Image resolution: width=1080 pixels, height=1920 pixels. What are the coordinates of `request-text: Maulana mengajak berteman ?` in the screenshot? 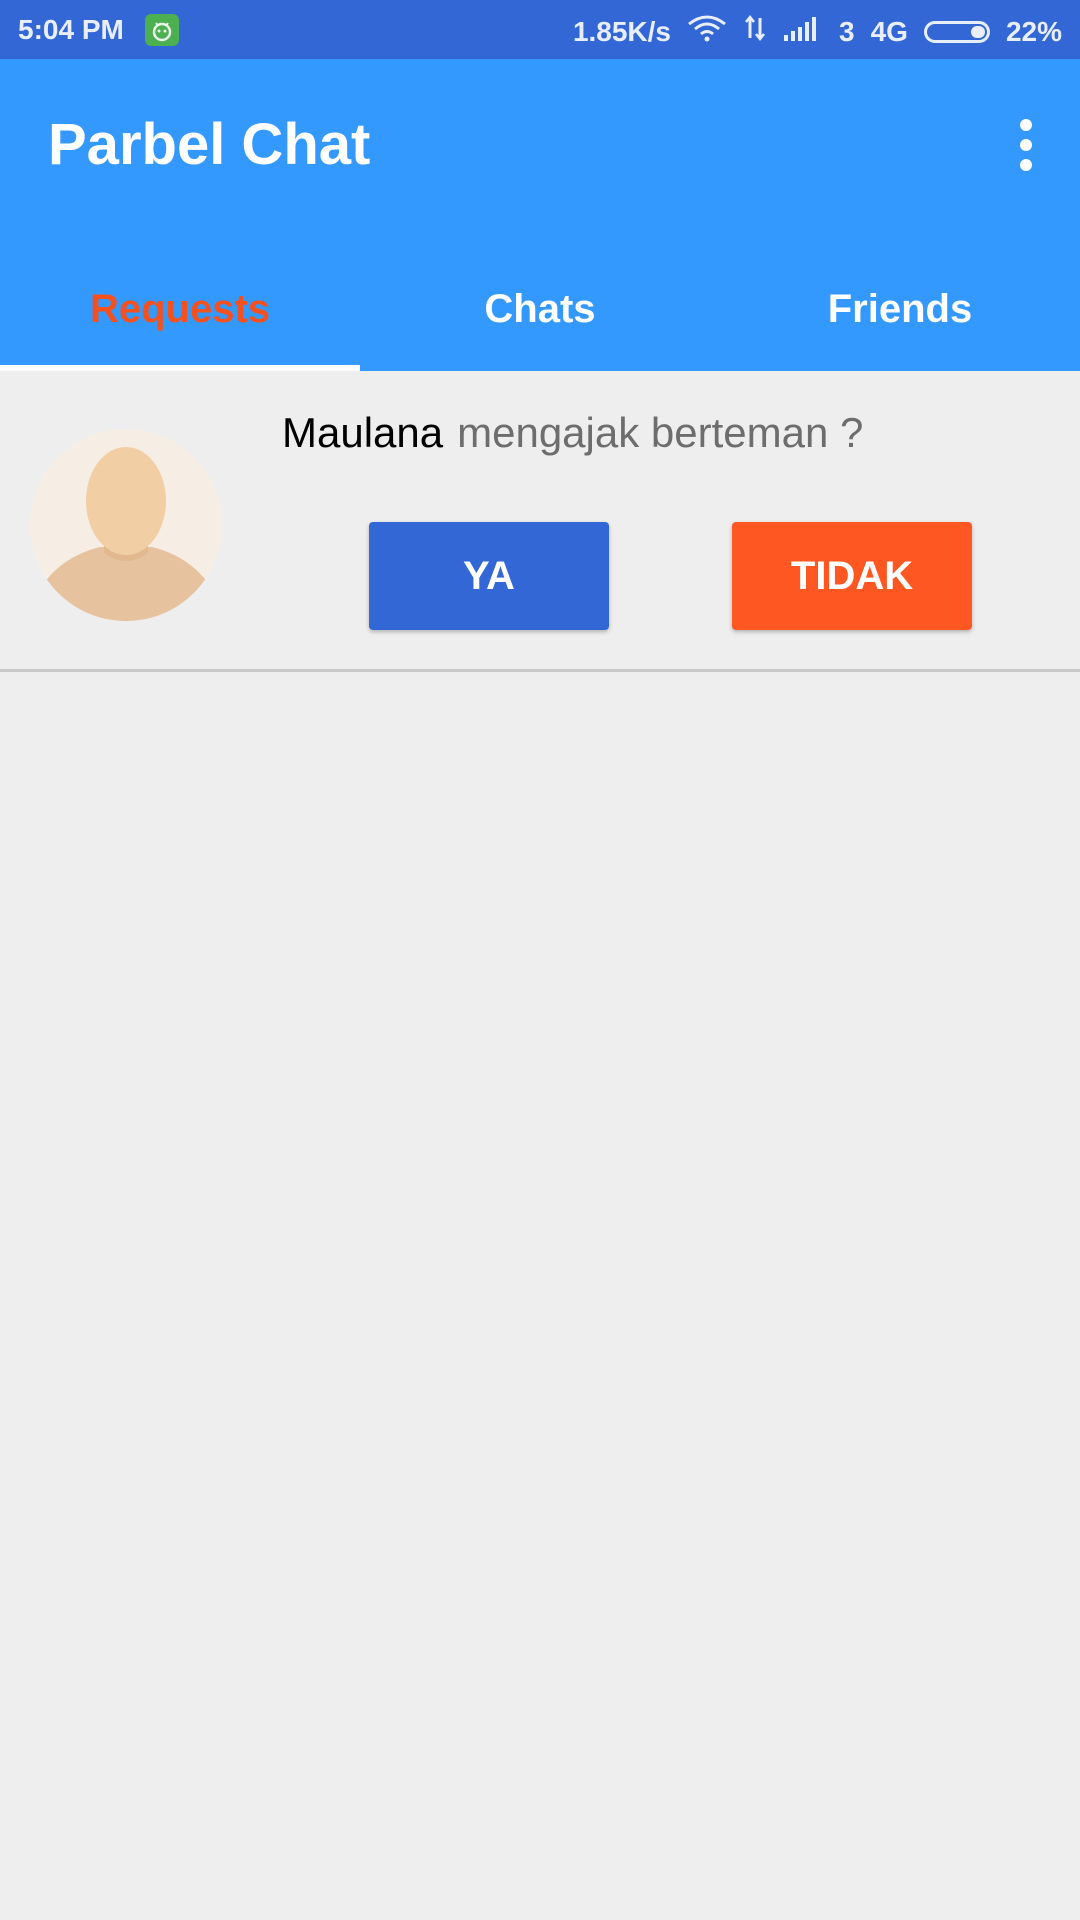 It's located at (572, 433).